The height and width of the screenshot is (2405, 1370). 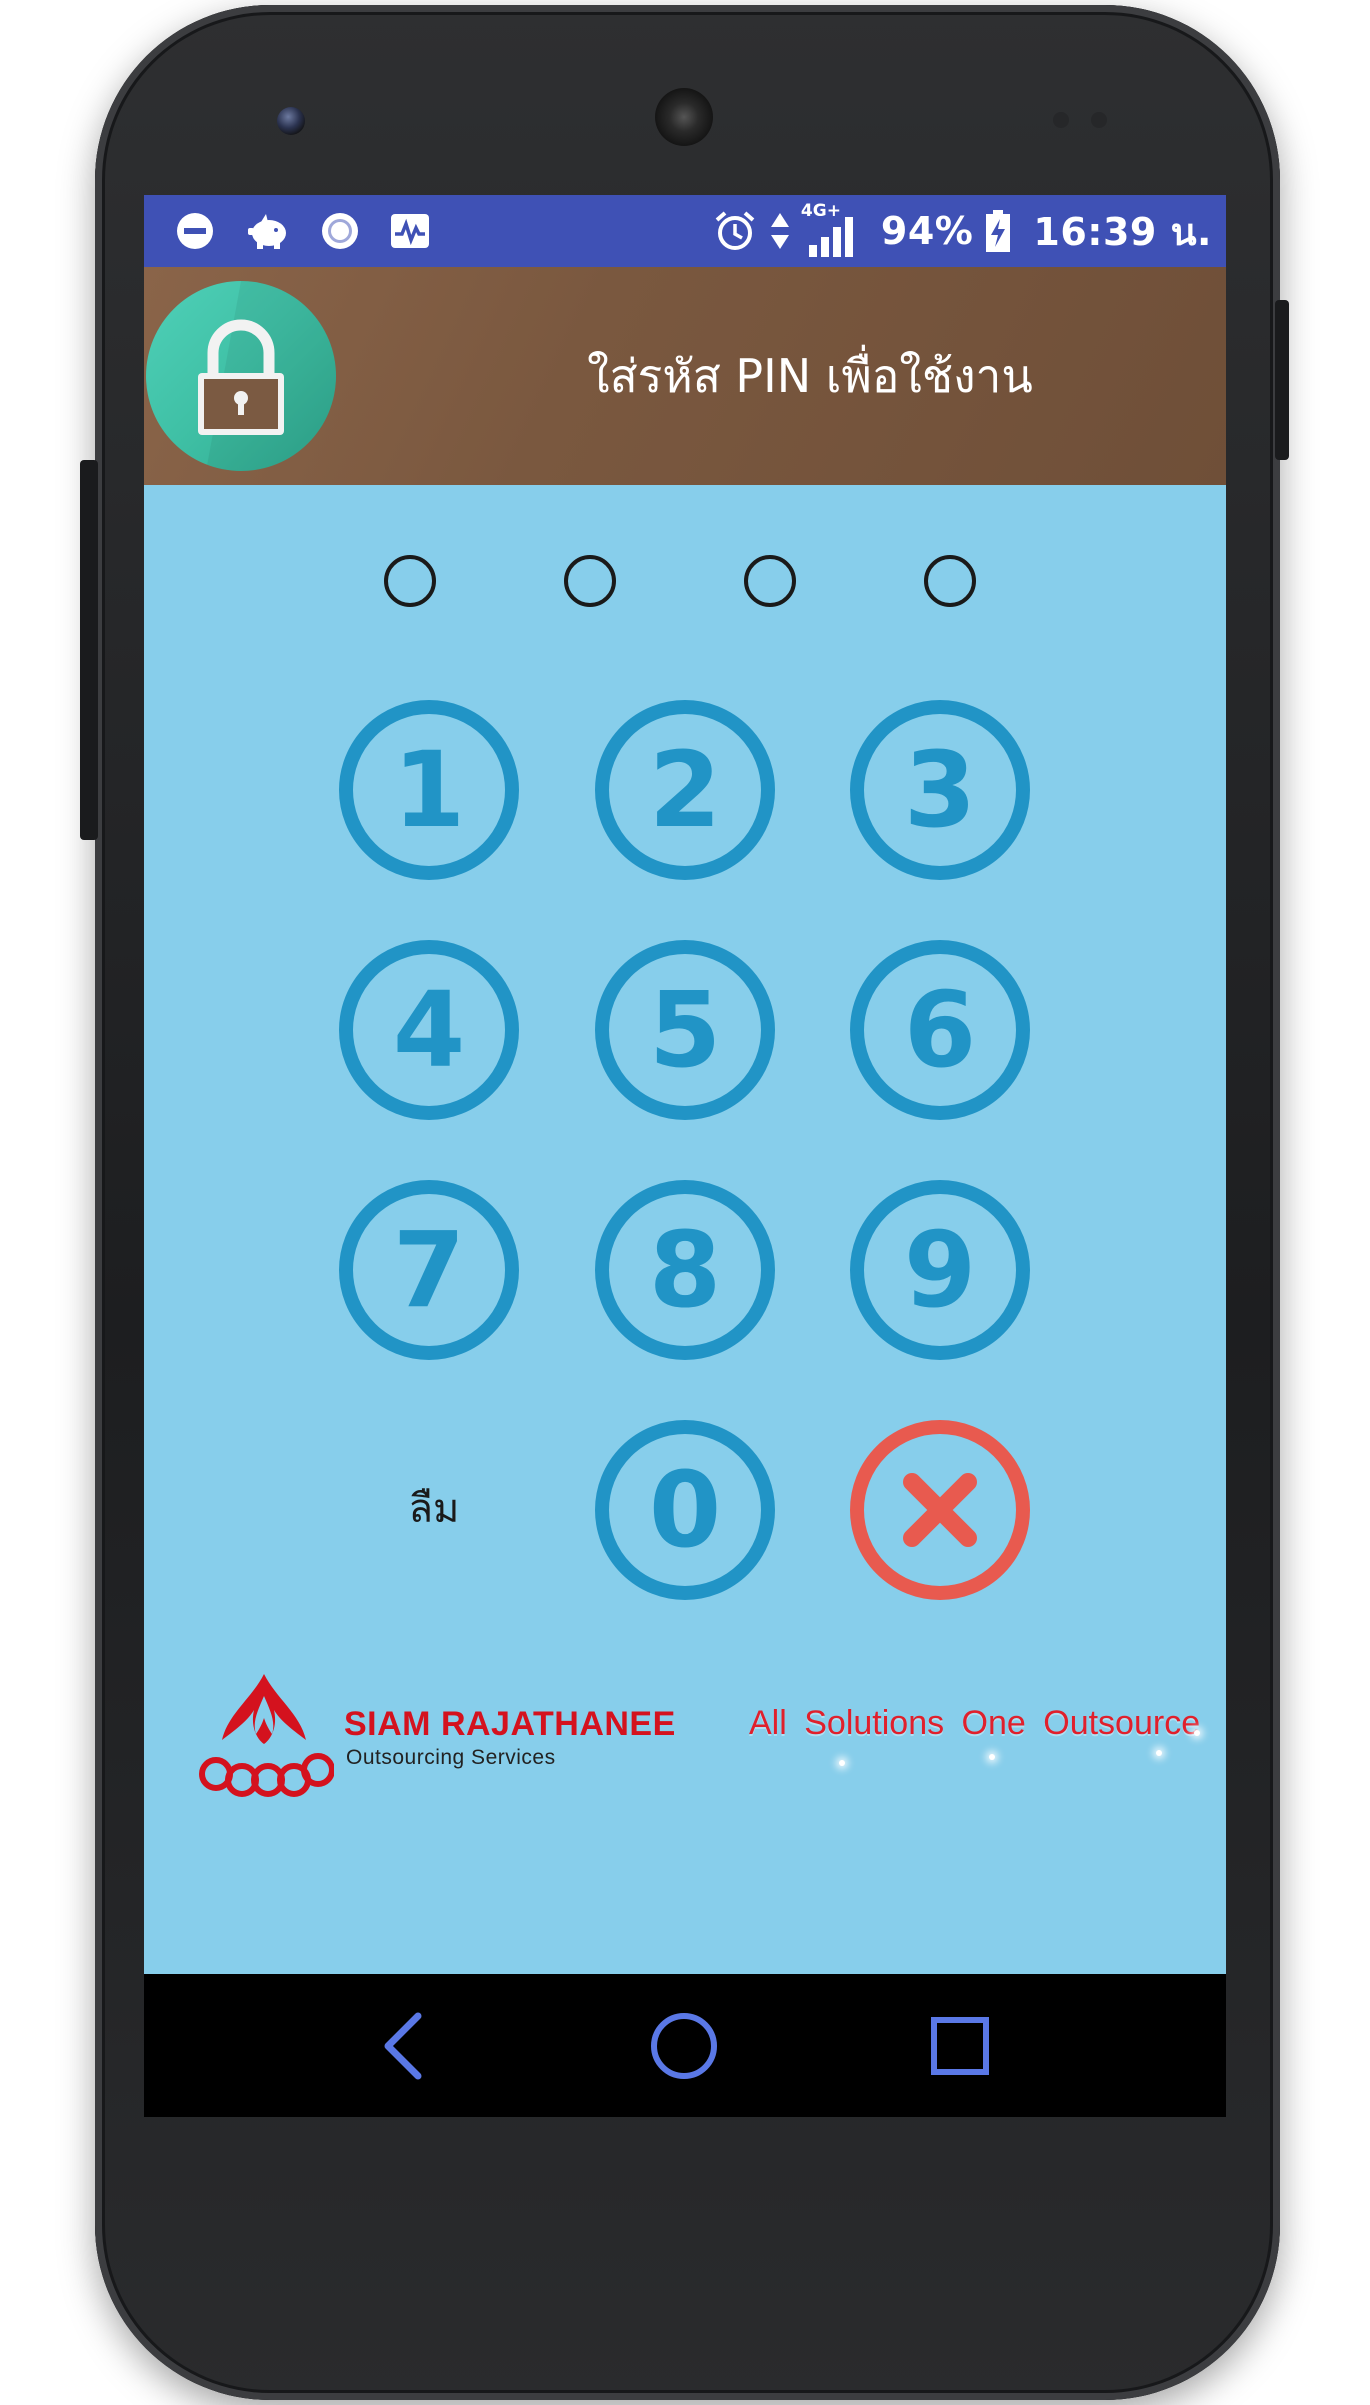 I want to click on piggy-bank-icon, so click(x=267, y=231).